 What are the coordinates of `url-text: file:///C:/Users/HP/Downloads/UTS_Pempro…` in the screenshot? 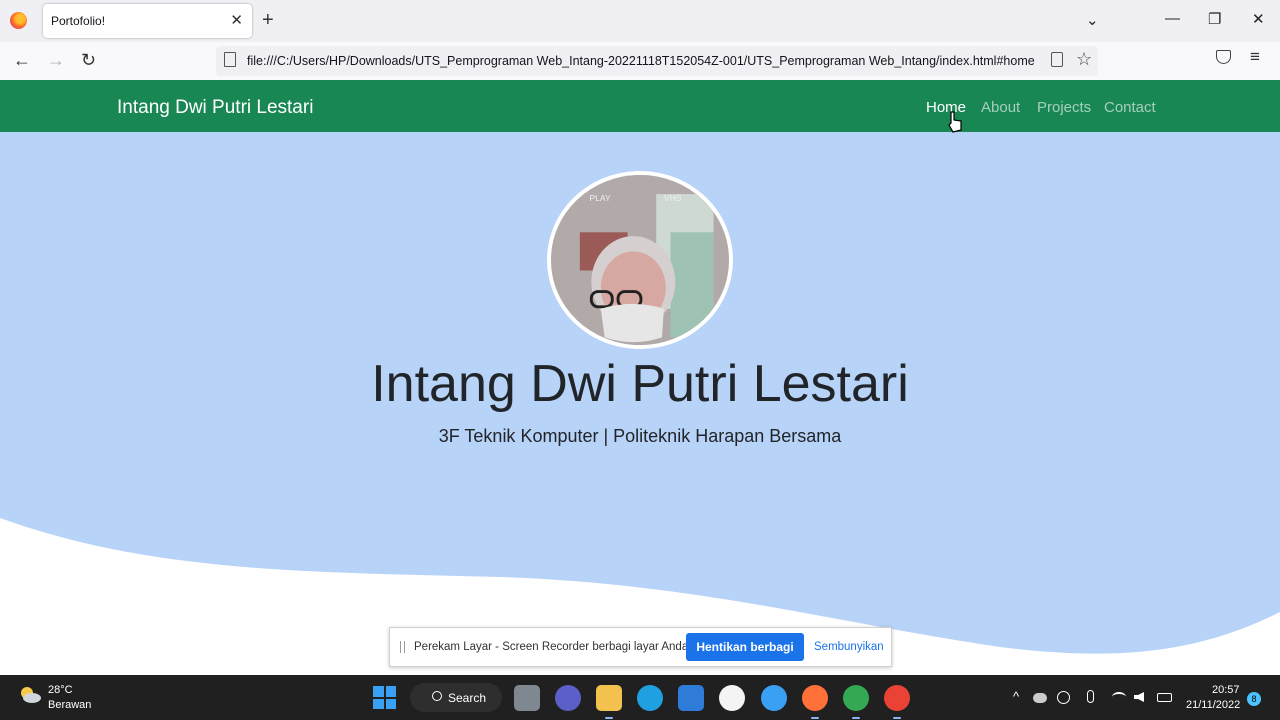 It's located at (653, 61).